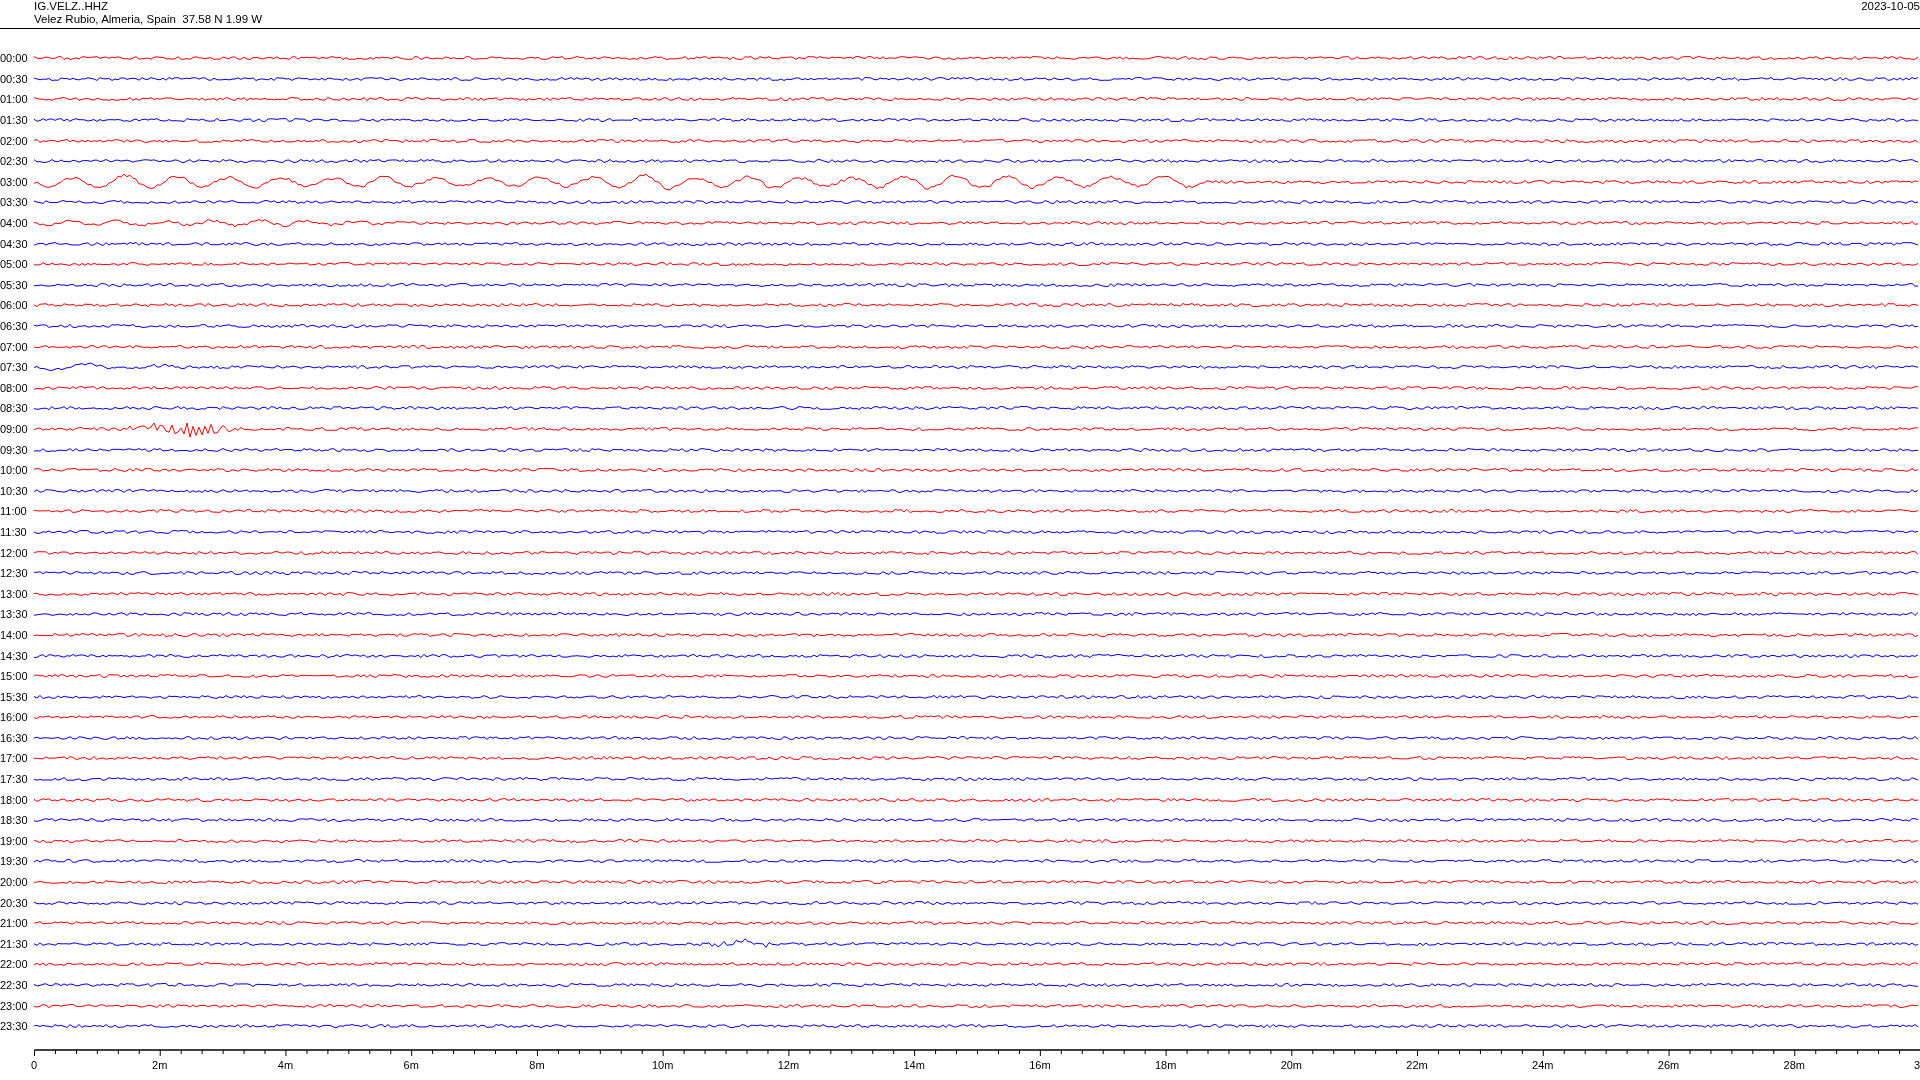 The image size is (1920, 1080). What do you see at coordinates (662, 1064) in the screenshot?
I see `axis-tick-label: 10m` at bounding box center [662, 1064].